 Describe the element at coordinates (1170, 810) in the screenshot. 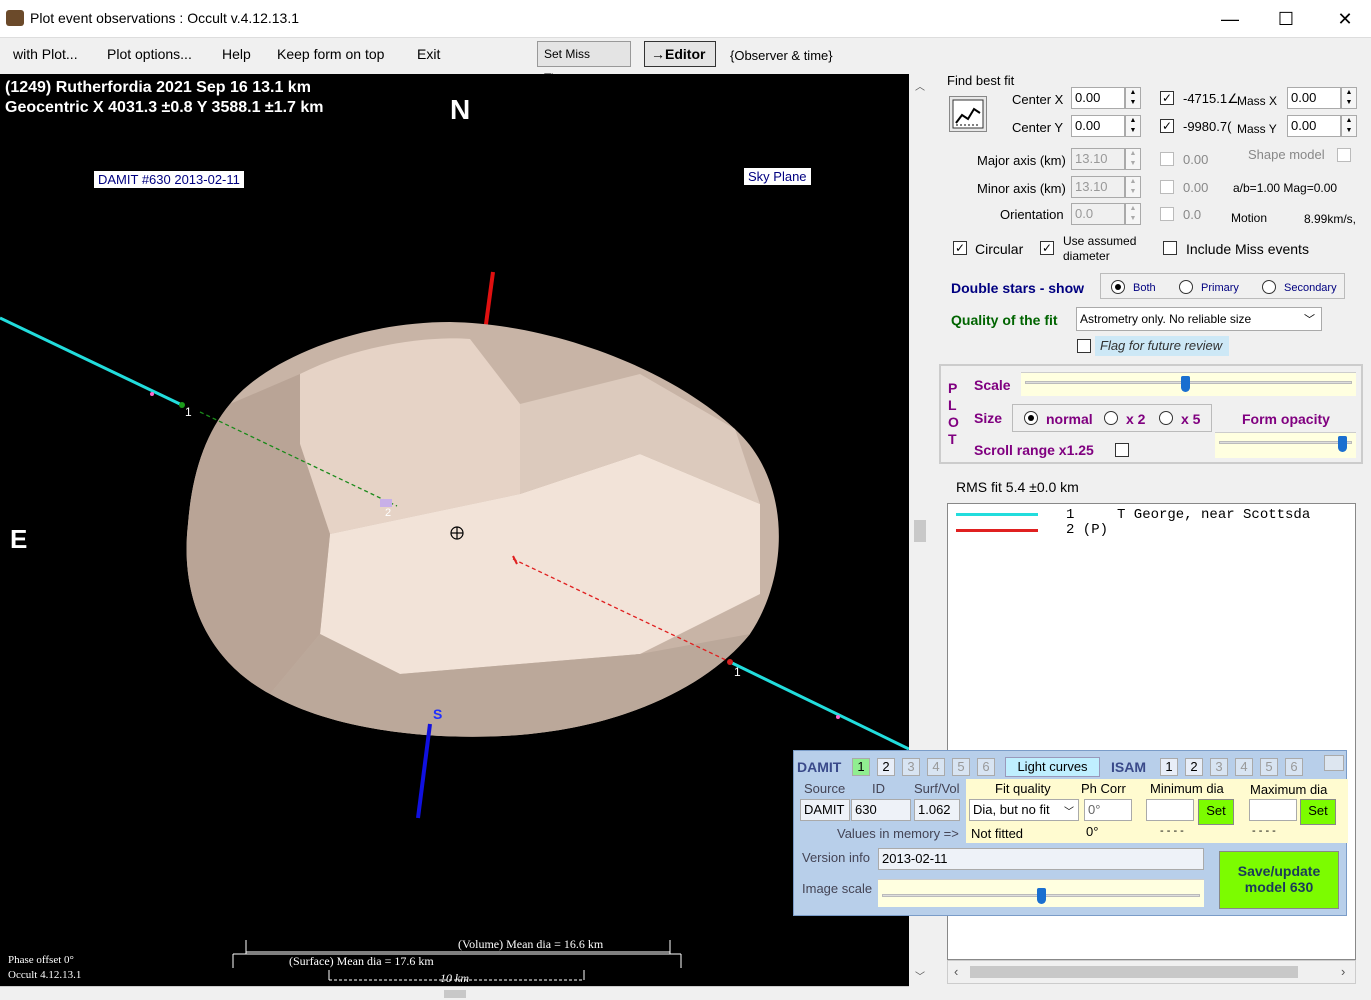

I see `min-dia-field` at that location.